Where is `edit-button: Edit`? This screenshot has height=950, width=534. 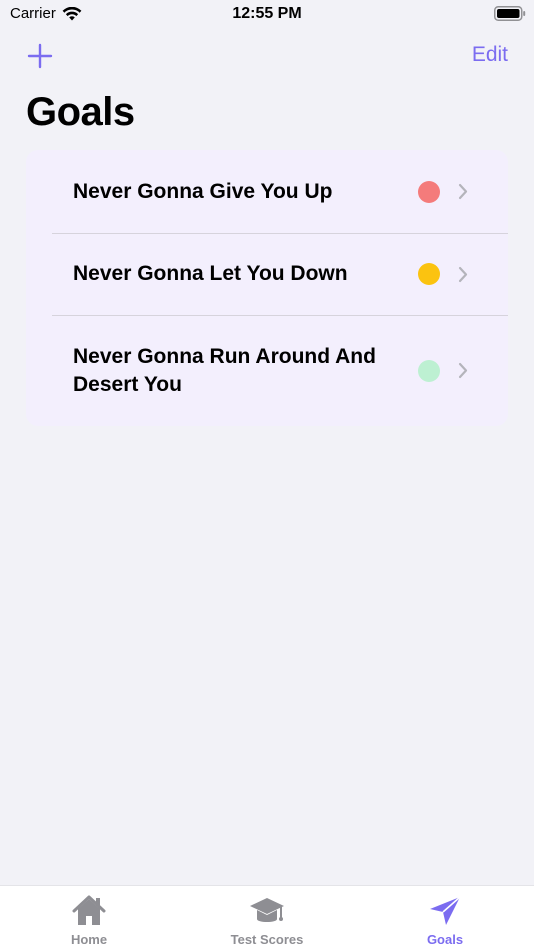
edit-button: Edit is located at coordinates (490, 55).